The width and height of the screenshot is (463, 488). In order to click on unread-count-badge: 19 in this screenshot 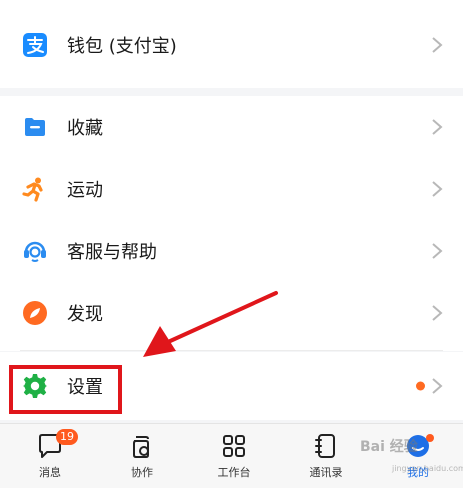, I will do `click(67, 437)`.